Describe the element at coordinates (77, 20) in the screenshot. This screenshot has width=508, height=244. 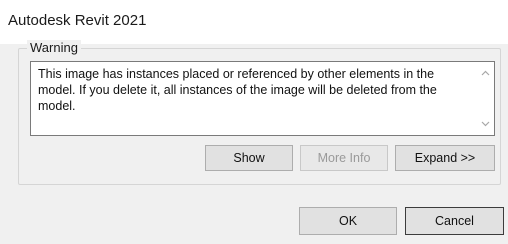
I see `window-title: Autodesk Revit 2021` at that location.